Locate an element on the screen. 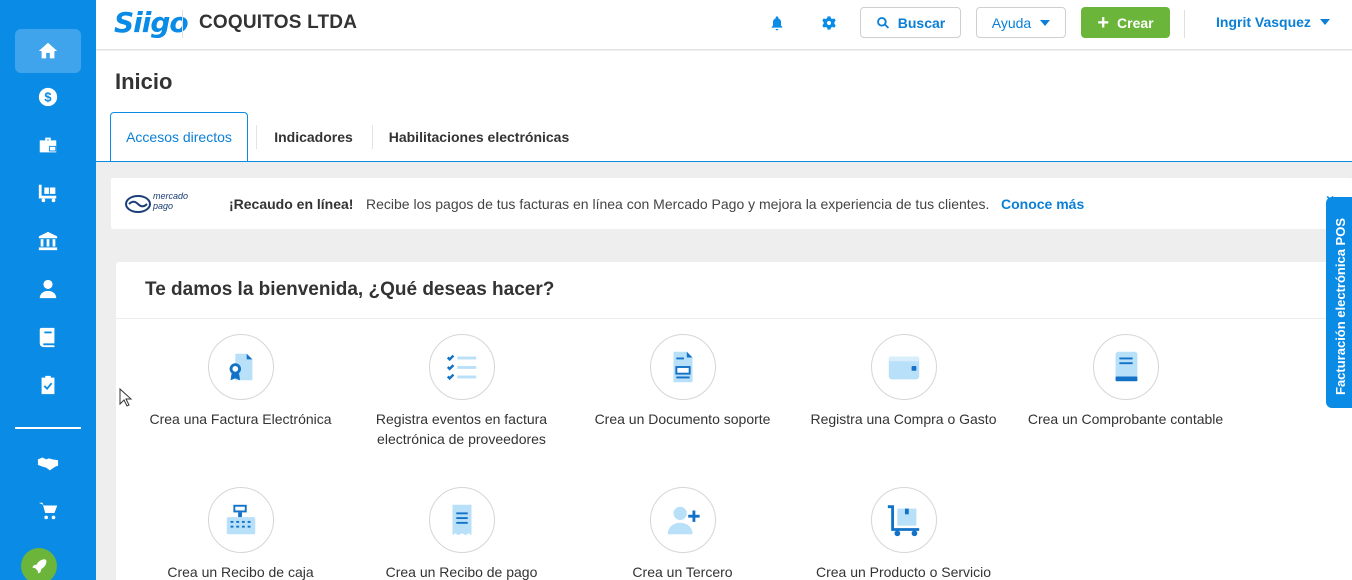 The image size is (1352, 580). tab-indicadores: Indicadores is located at coordinates (313, 137).